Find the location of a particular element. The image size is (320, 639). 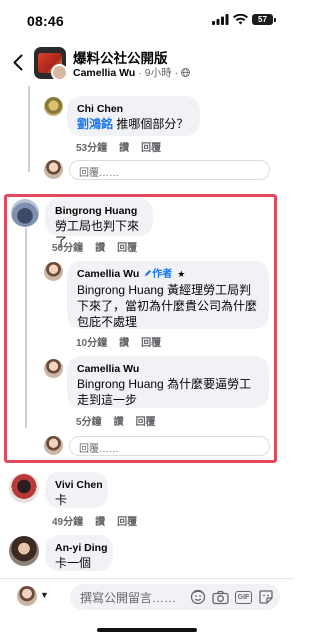

globe-icon is located at coordinates (186, 72).